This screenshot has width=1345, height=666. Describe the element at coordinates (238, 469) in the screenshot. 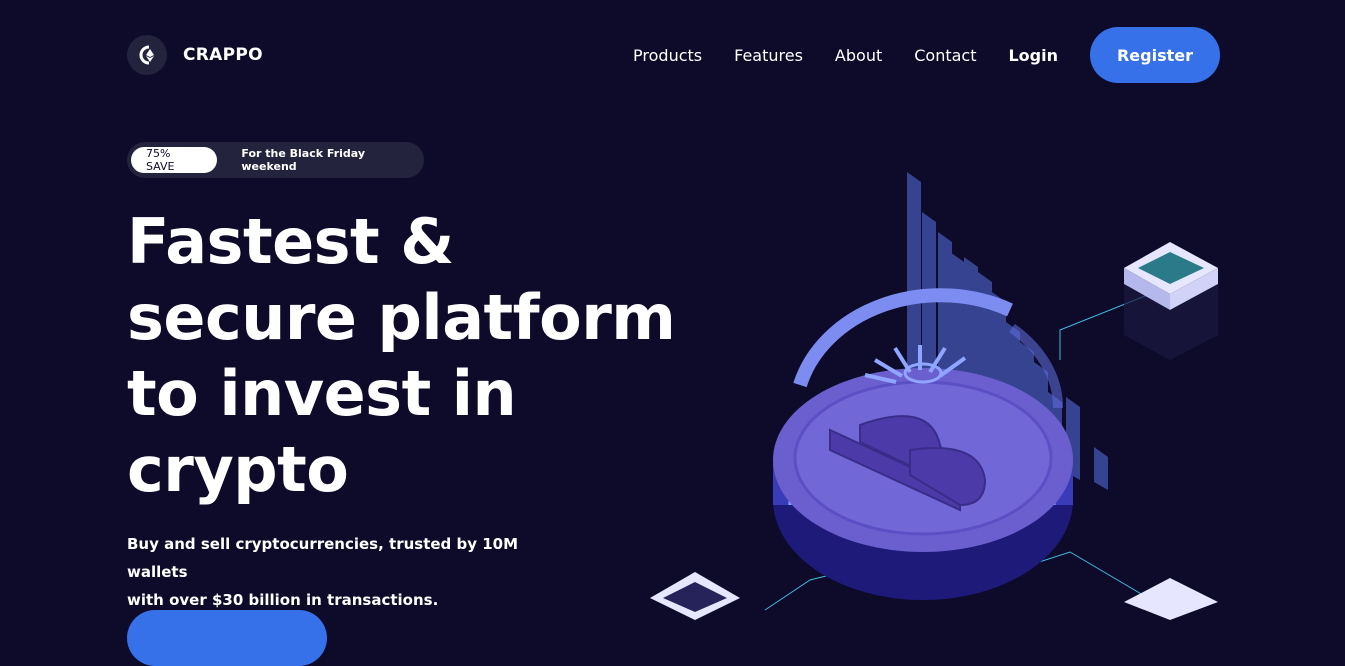

I see `hero-title-line: crypto` at that location.